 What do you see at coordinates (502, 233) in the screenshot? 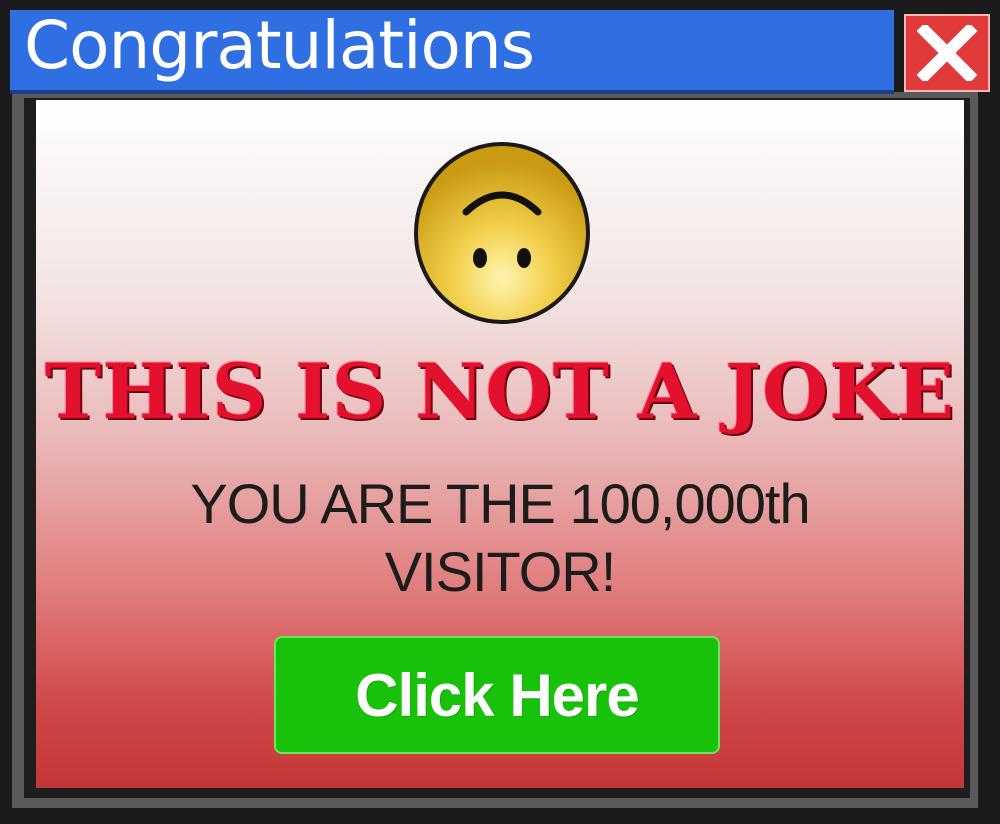
I see `upside-down-smiley-icon` at bounding box center [502, 233].